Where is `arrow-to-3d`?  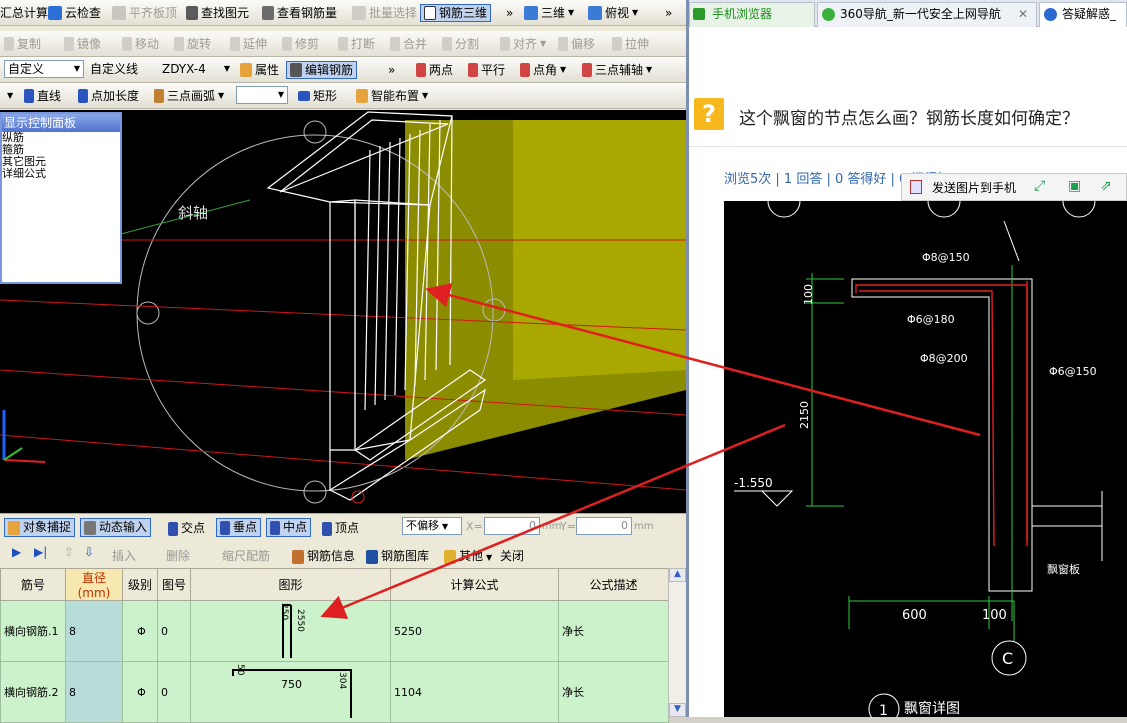 arrow-to-3d is located at coordinates (703, 360).